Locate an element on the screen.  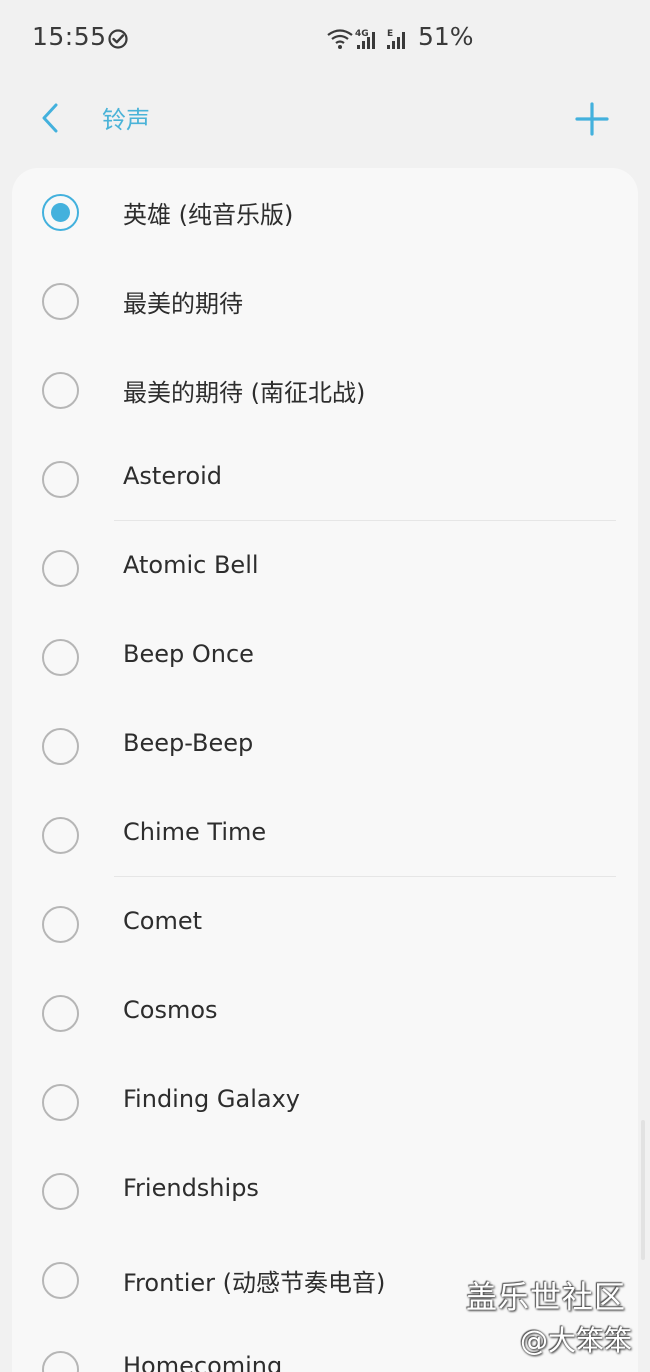
add-ringtone-button is located at coordinates (592, 119).